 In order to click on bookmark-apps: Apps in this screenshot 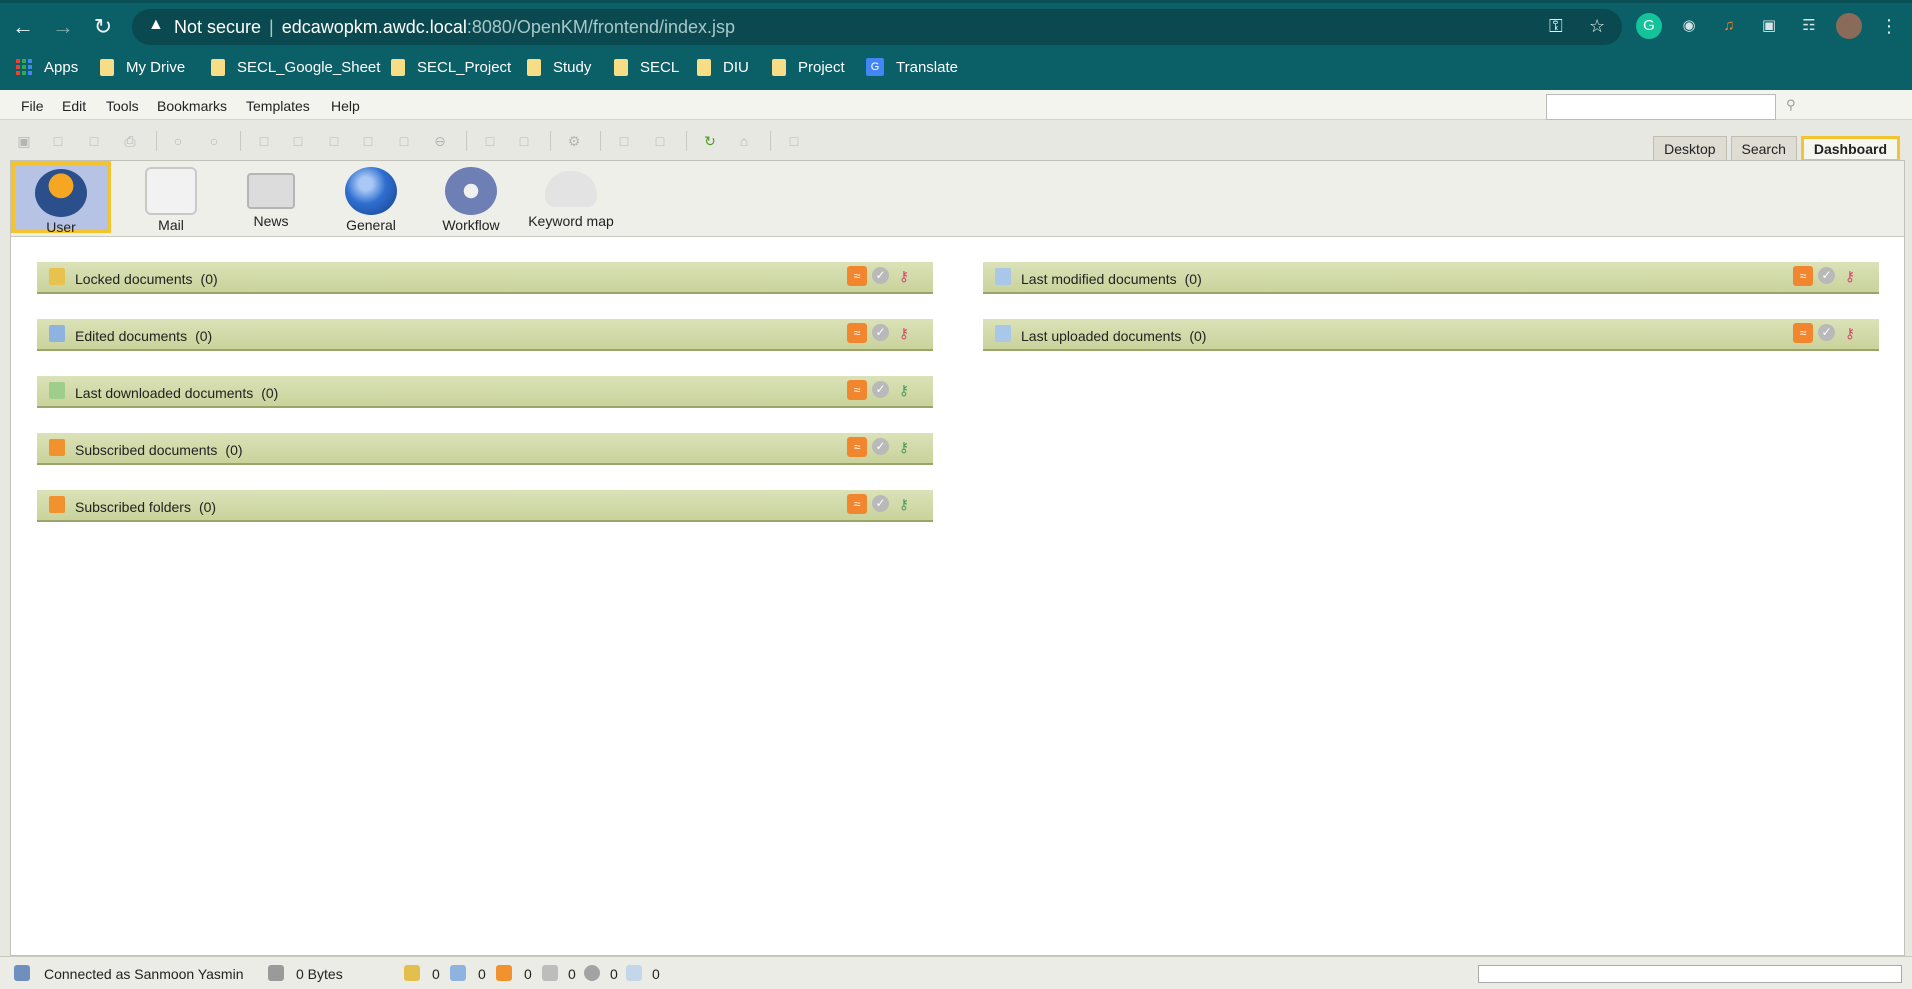, I will do `click(47, 67)`.